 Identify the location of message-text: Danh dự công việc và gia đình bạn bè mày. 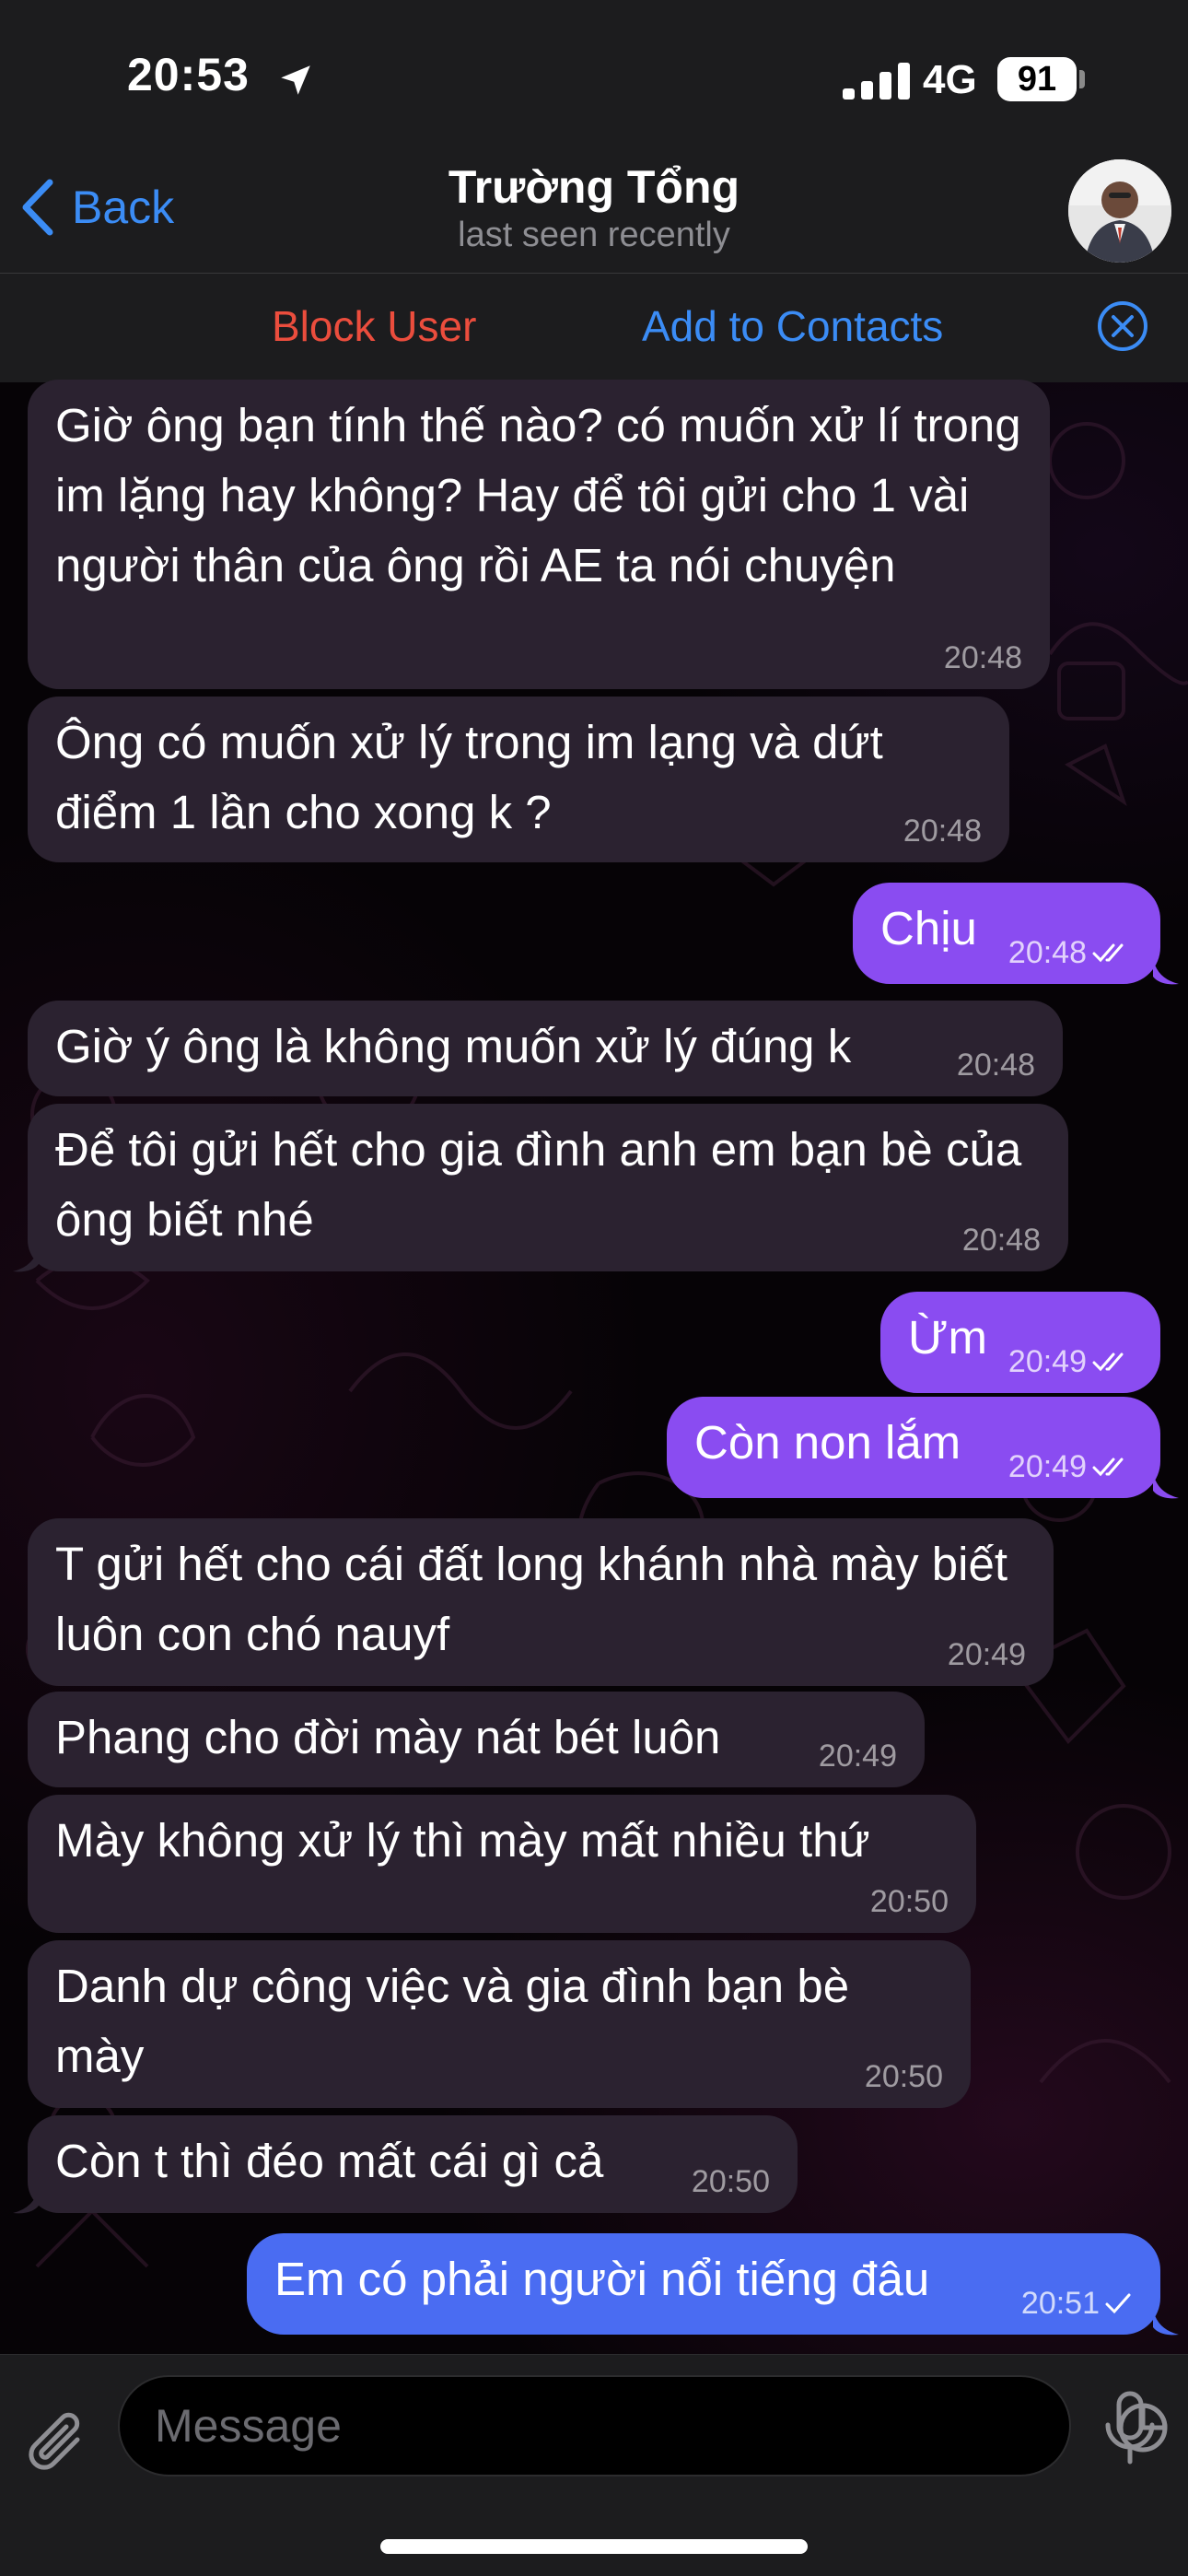
(459, 2021).